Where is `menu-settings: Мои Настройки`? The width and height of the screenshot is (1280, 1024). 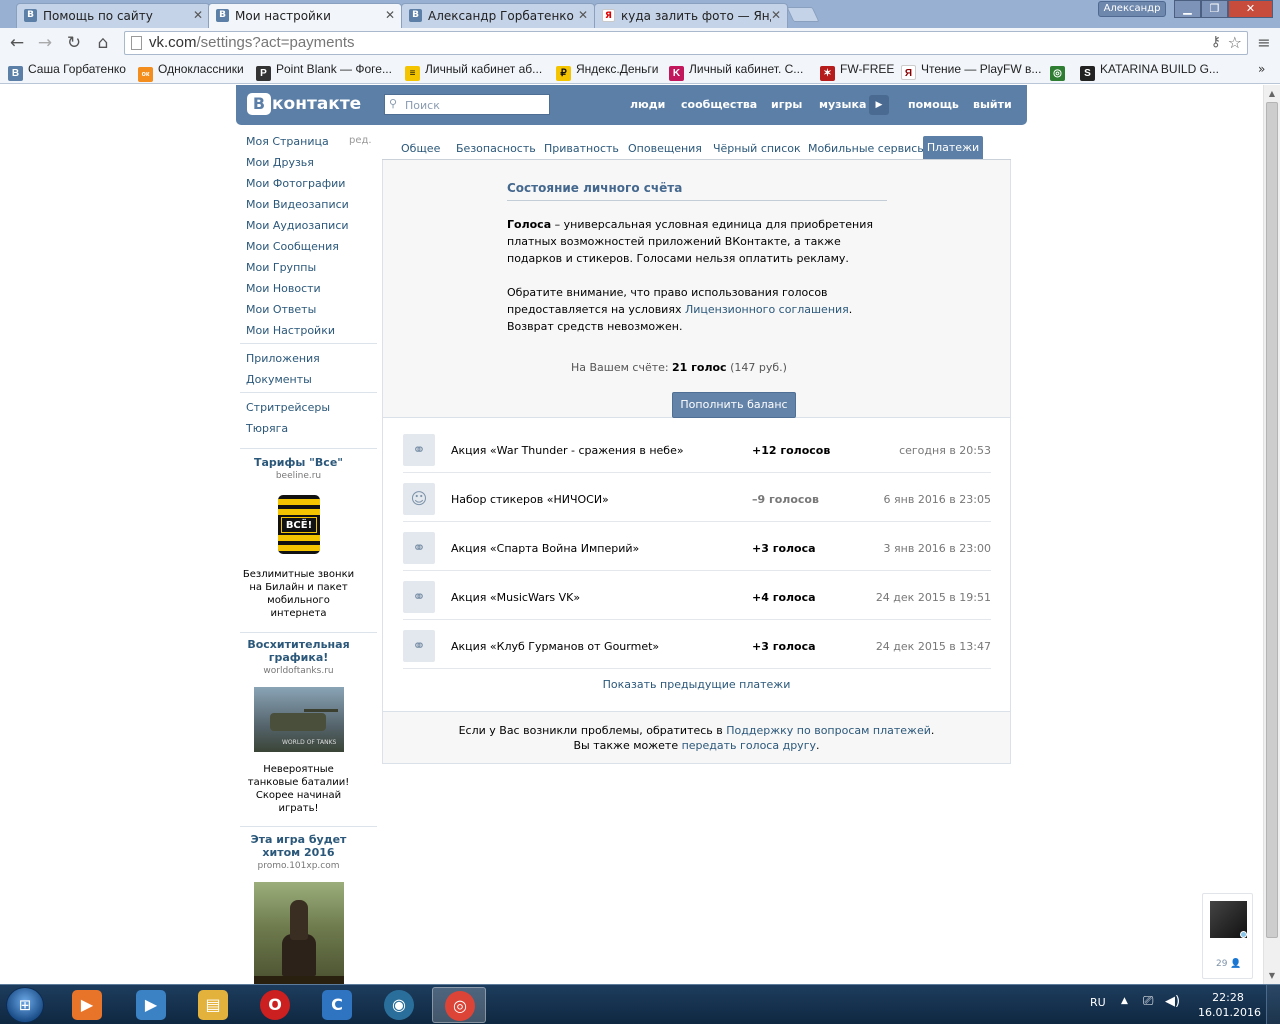
menu-settings: Мои Настройки is located at coordinates (290, 332).